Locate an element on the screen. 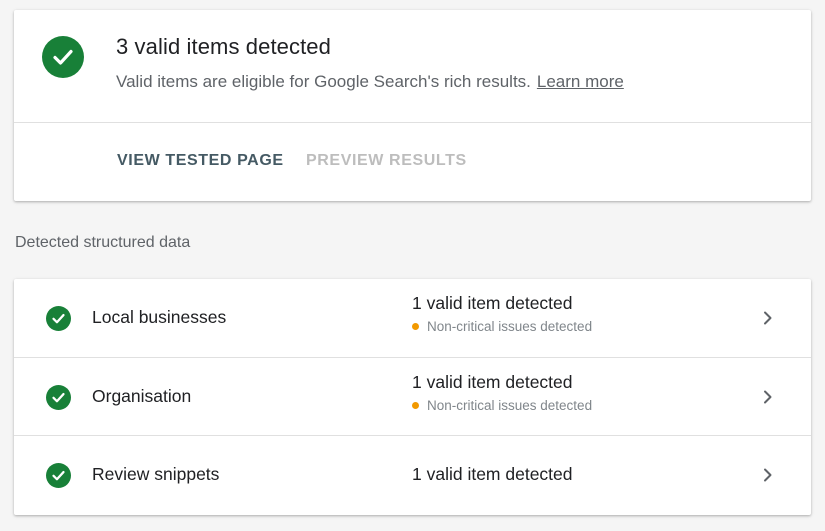  summary-actions: VIEW TESTED PAGE PREVIEW RESULTS is located at coordinates (412, 162).